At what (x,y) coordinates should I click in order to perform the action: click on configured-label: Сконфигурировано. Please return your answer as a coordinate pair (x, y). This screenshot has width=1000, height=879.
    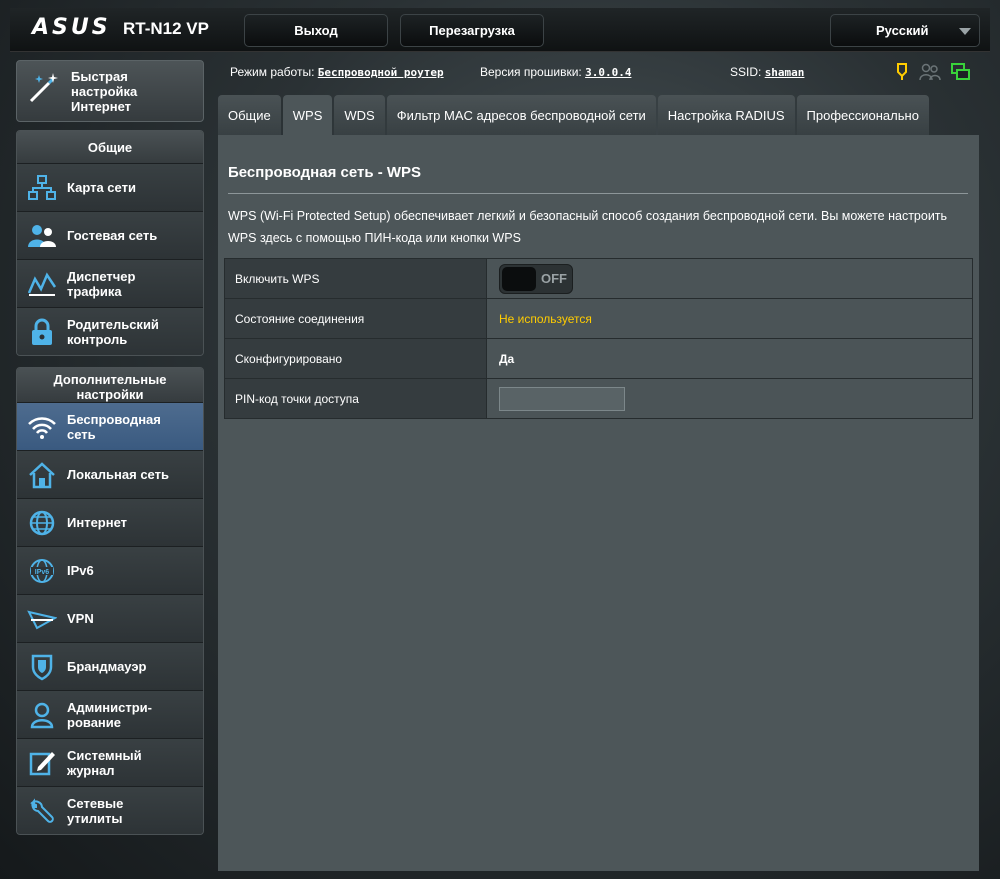
    Looking at the image, I should click on (355, 358).